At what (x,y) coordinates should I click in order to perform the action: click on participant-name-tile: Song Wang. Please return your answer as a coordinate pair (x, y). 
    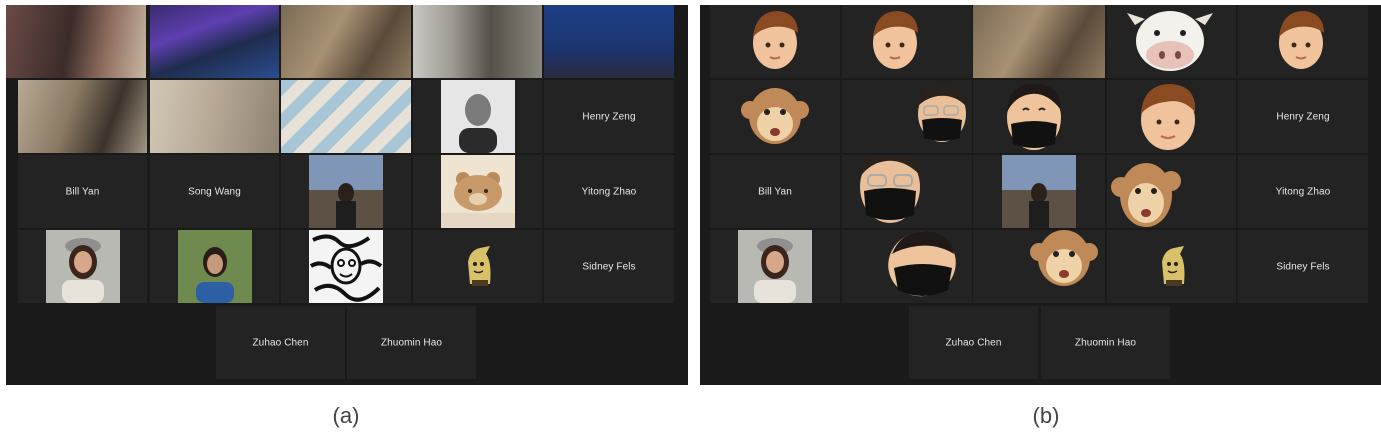
    Looking at the image, I should click on (214, 191).